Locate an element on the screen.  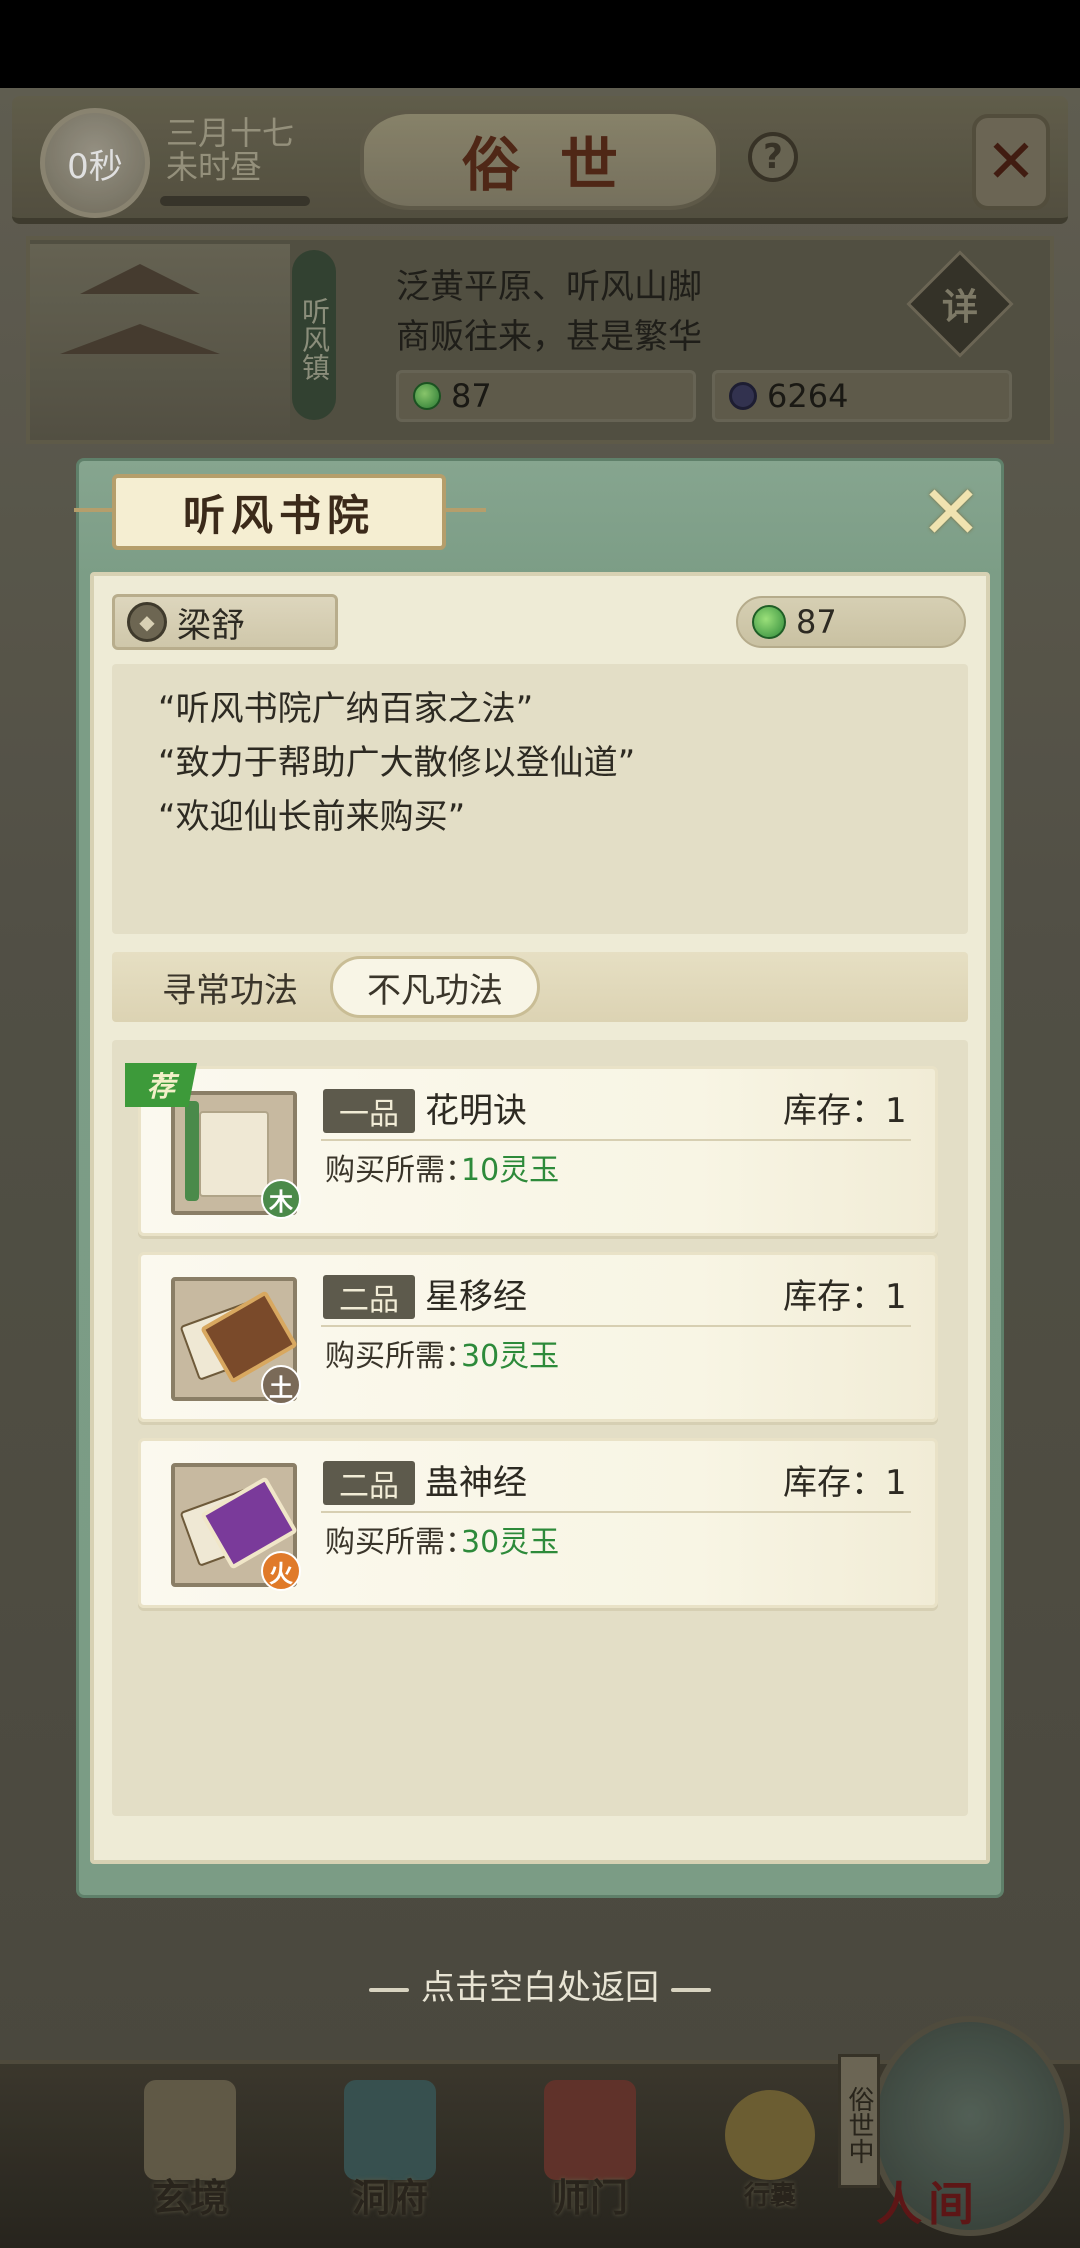
technique-thumbnail: 土 is located at coordinates (236, 1341).